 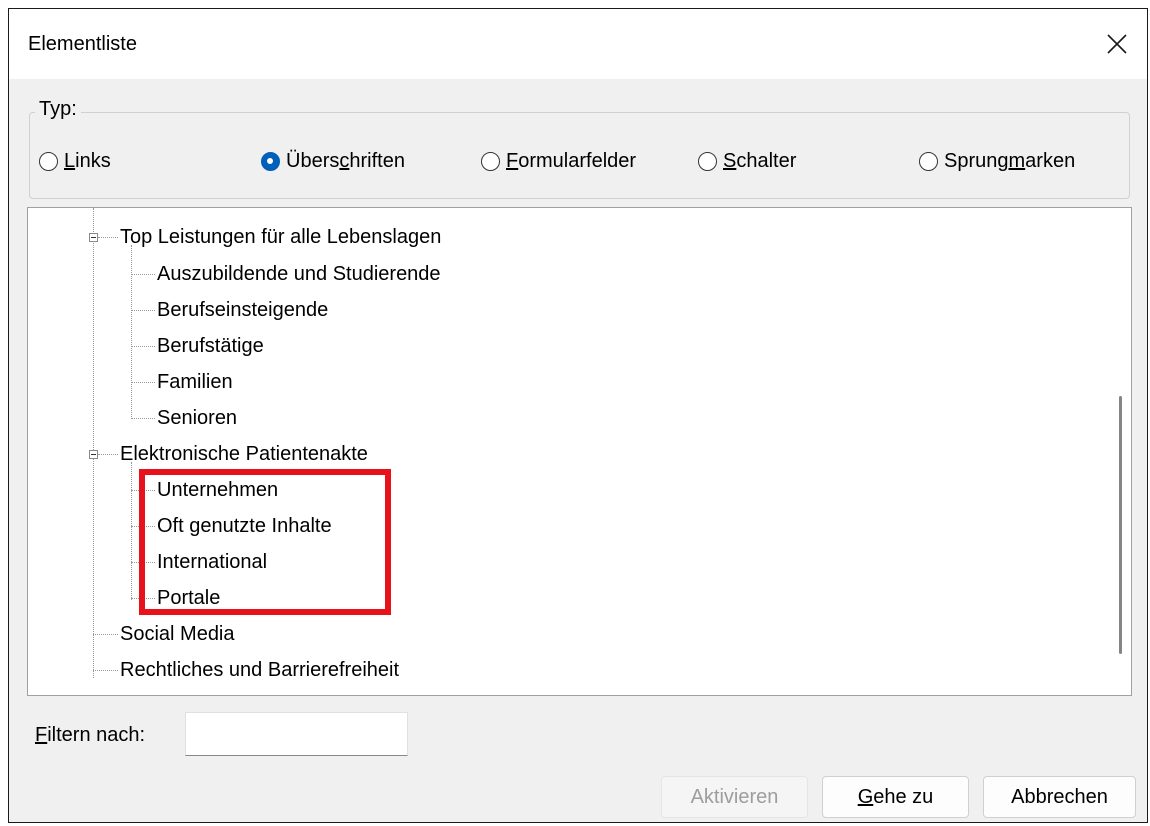 I want to click on close-button, so click(x=1117, y=44).